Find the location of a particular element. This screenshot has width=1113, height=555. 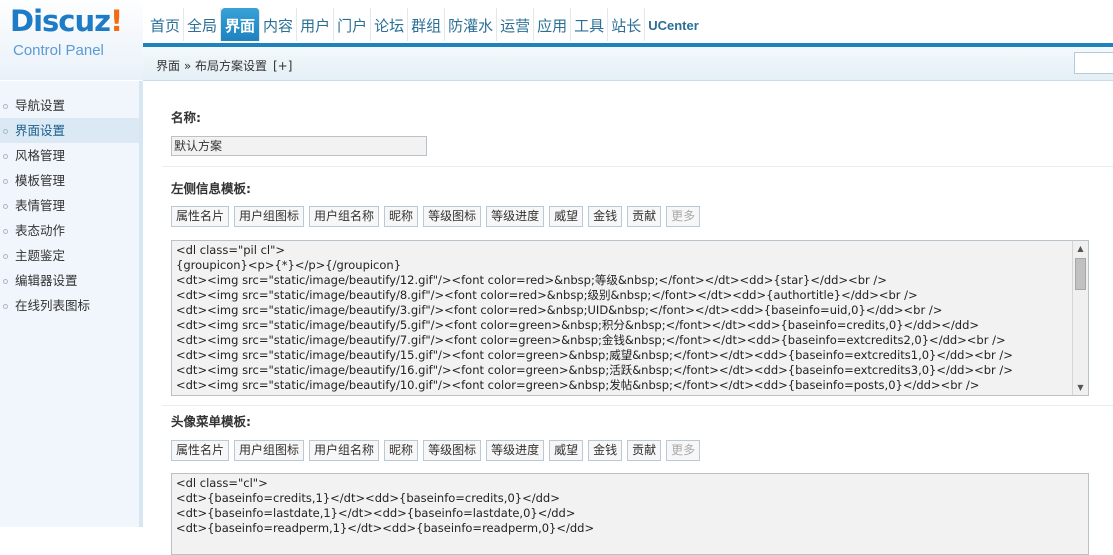

left-template-toolbar: 属性名片 用户组图标 用户组名称 昵称 等级图标 等级进度 威望 金钱 贡献 更多 is located at coordinates (436, 216).